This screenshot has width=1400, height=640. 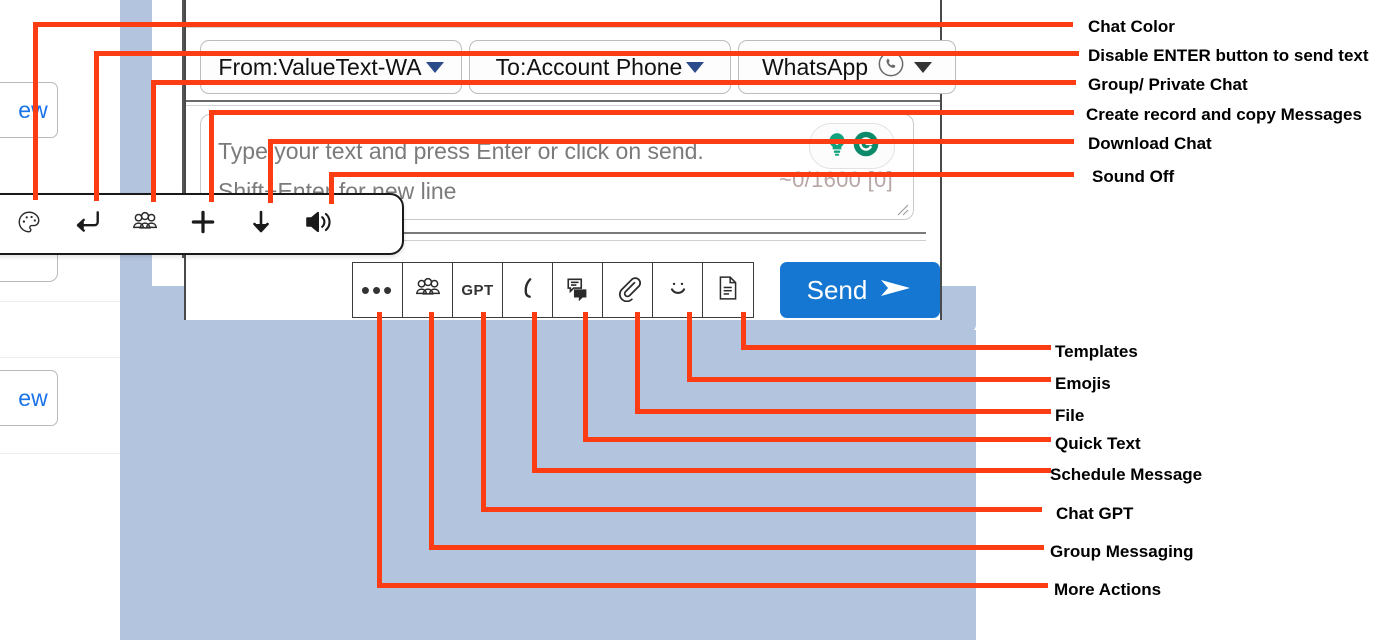 I want to click on send-button: Send, so click(x=860, y=290).